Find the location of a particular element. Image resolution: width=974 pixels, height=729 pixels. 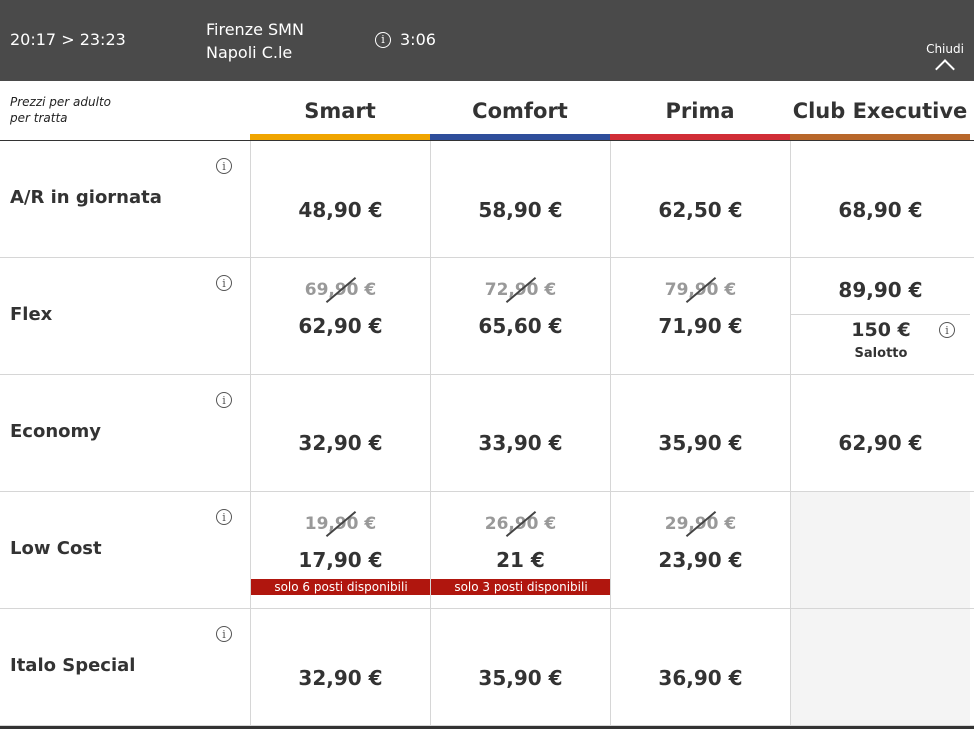

original-price: 79,90 € is located at coordinates (700, 290).